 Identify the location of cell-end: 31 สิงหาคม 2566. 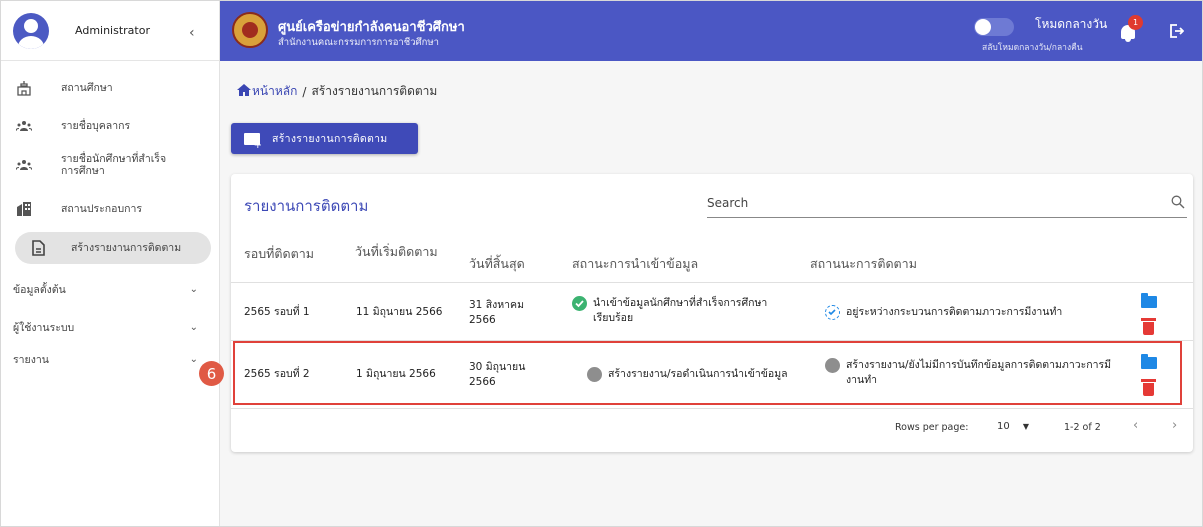
(496, 312).